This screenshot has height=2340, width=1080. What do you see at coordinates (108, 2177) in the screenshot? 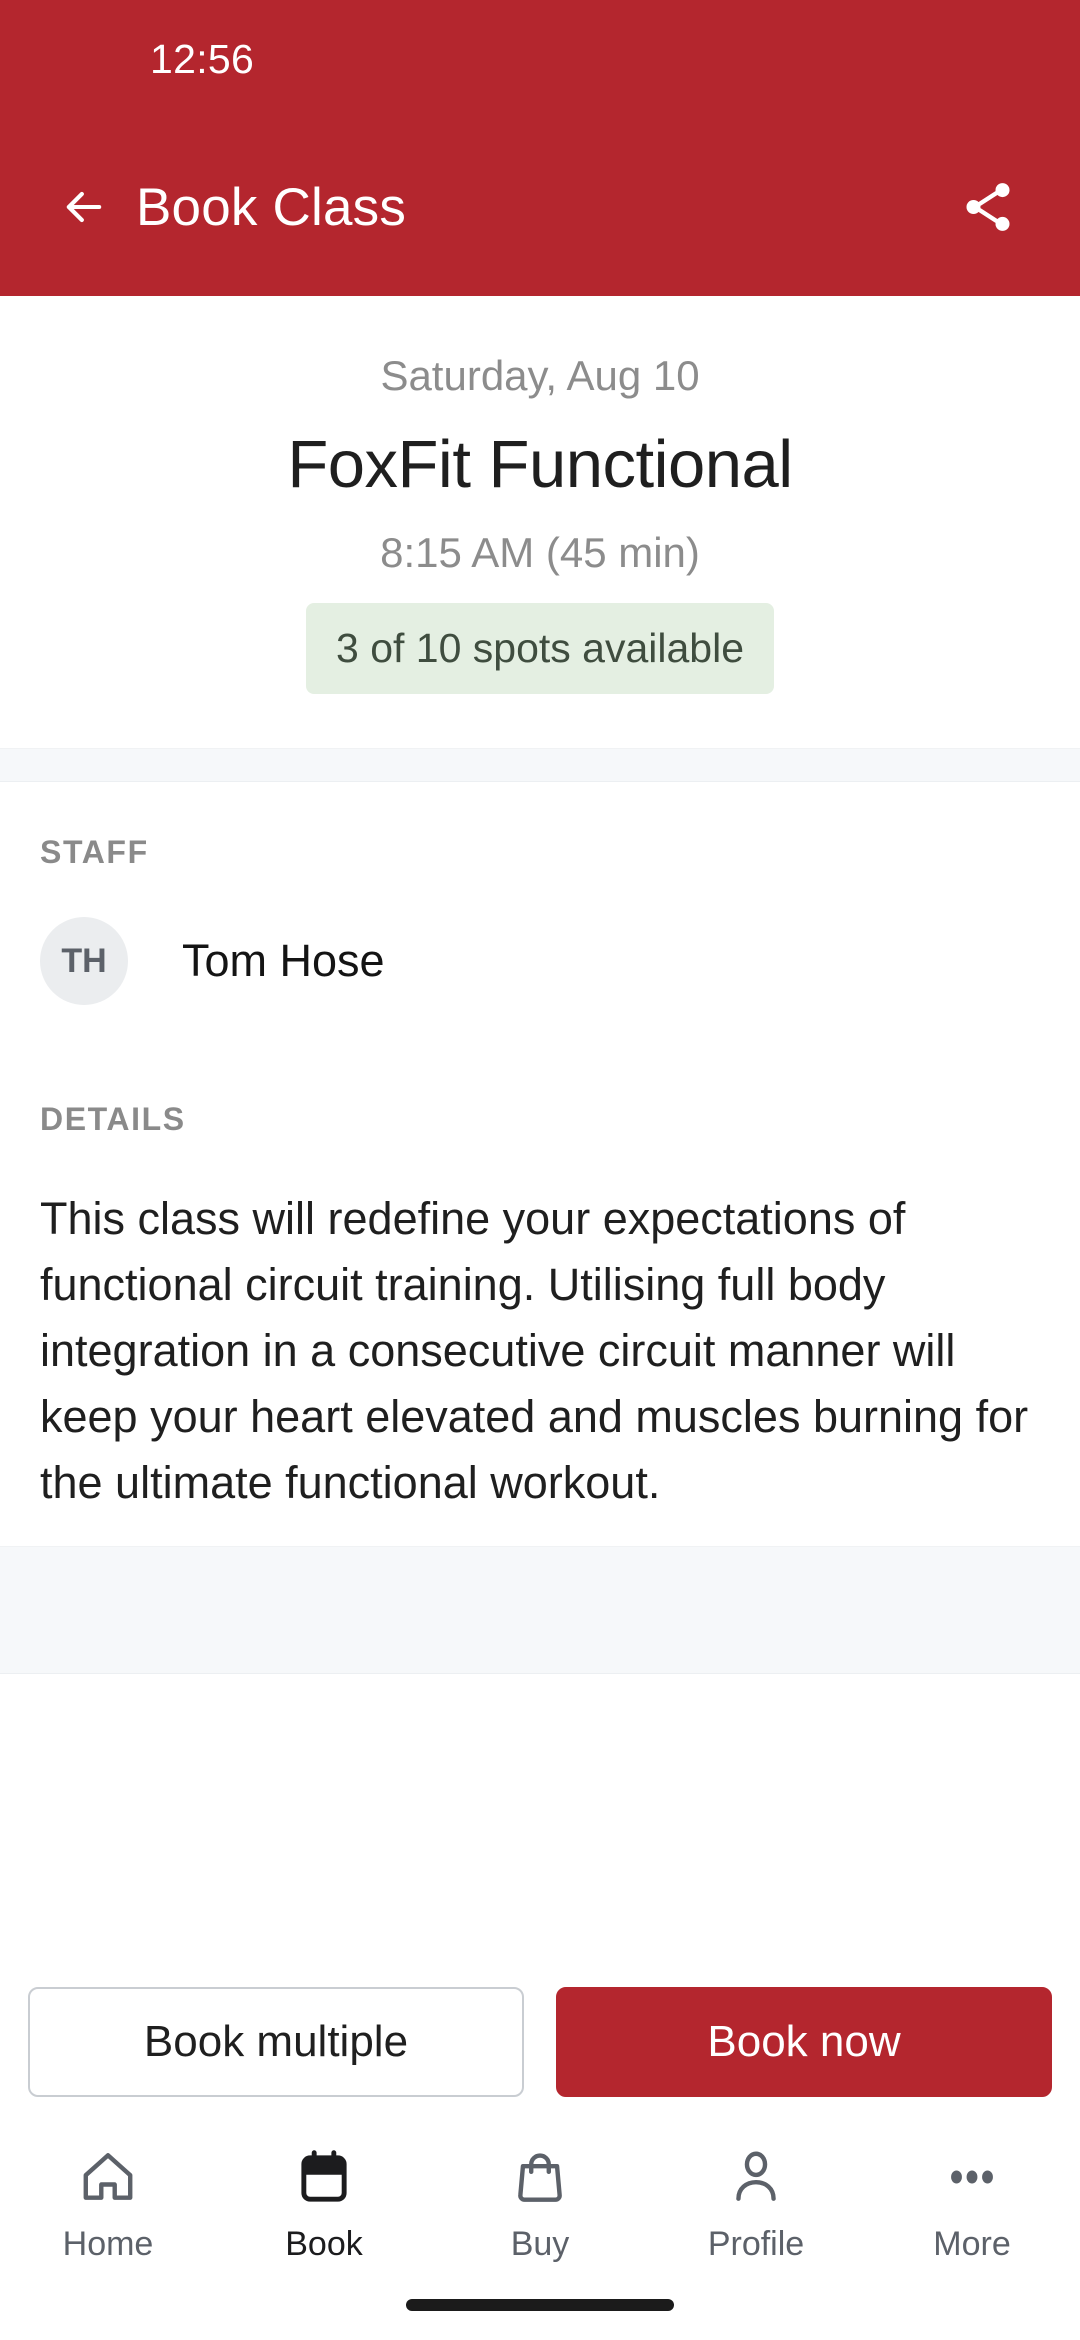
I see `home-icon` at bounding box center [108, 2177].